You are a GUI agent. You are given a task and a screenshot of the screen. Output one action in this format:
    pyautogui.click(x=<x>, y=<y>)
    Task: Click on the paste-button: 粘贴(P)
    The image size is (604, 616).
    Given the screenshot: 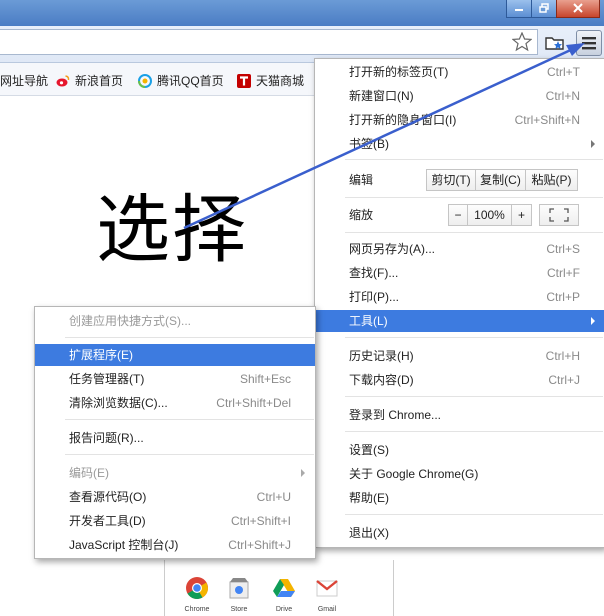 What is the action you would take?
    pyautogui.click(x=552, y=180)
    